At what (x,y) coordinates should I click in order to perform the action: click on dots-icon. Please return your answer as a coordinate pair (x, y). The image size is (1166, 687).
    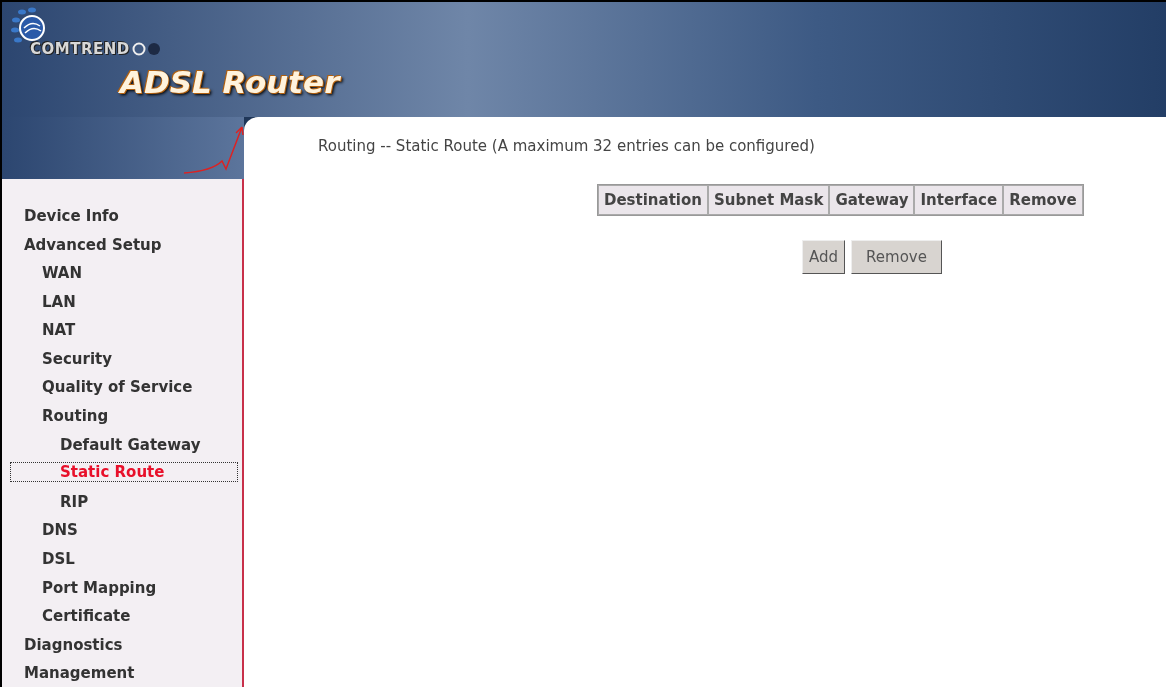
    Looking at the image, I should click on (146, 49).